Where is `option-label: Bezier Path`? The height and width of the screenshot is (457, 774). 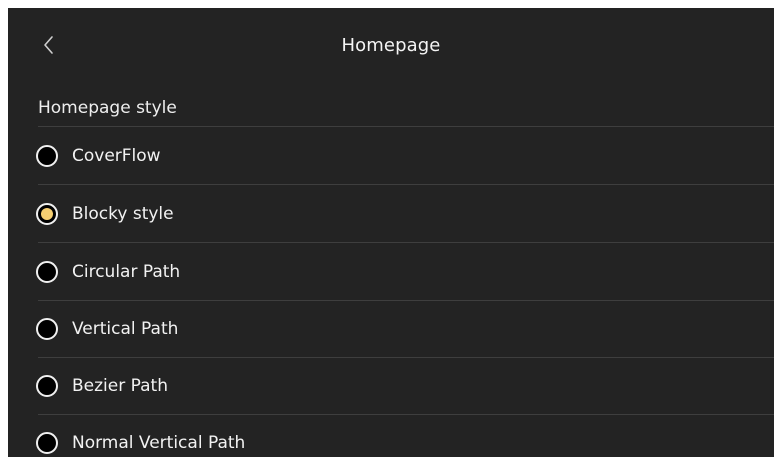 option-label: Bezier Path is located at coordinates (120, 386).